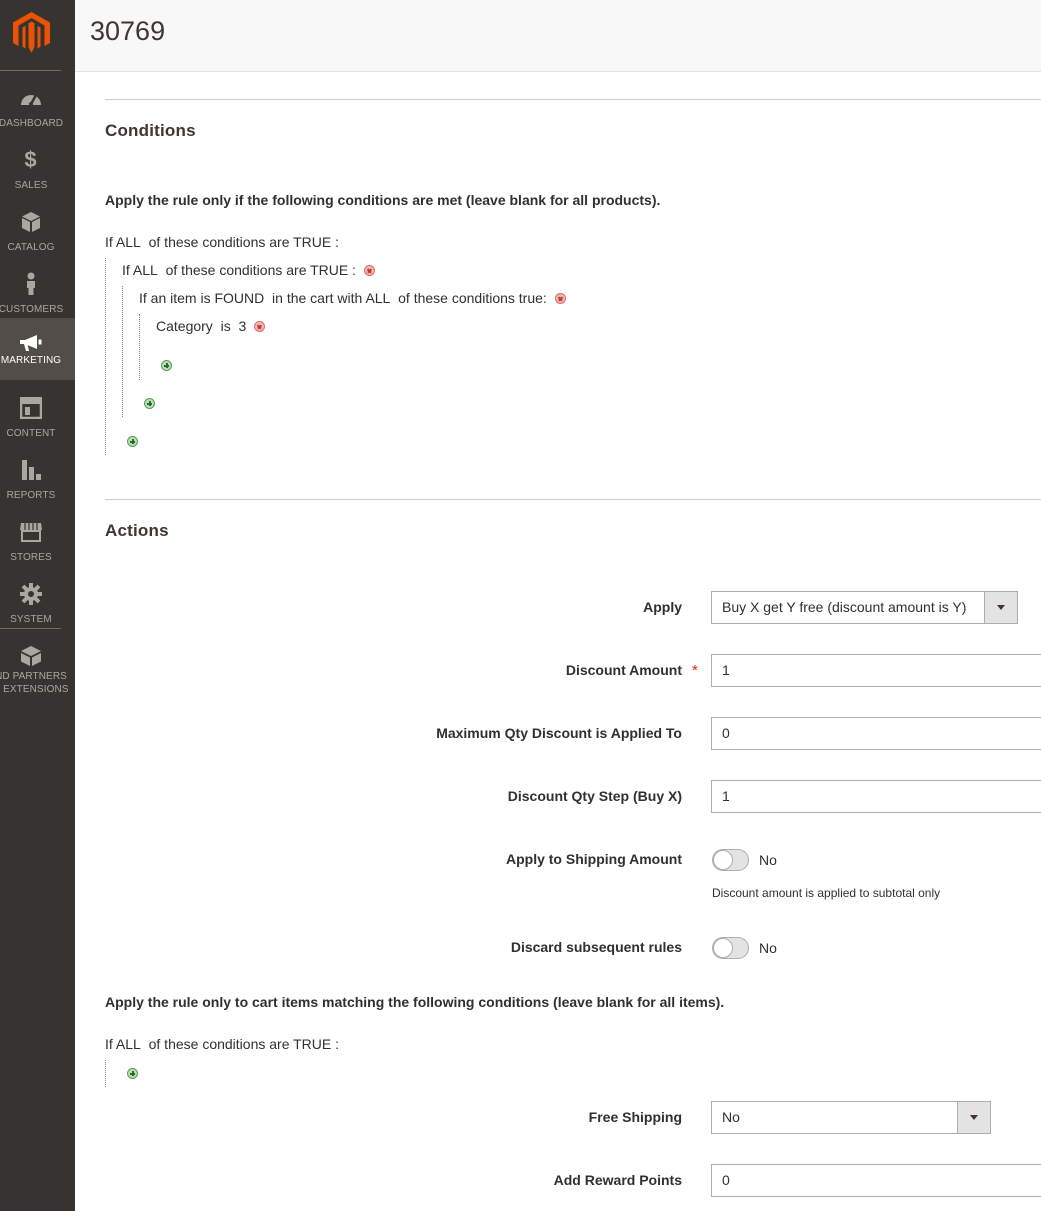 The height and width of the screenshot is (1211, 1041). I want to click on layout-icon, so click(30, 408).